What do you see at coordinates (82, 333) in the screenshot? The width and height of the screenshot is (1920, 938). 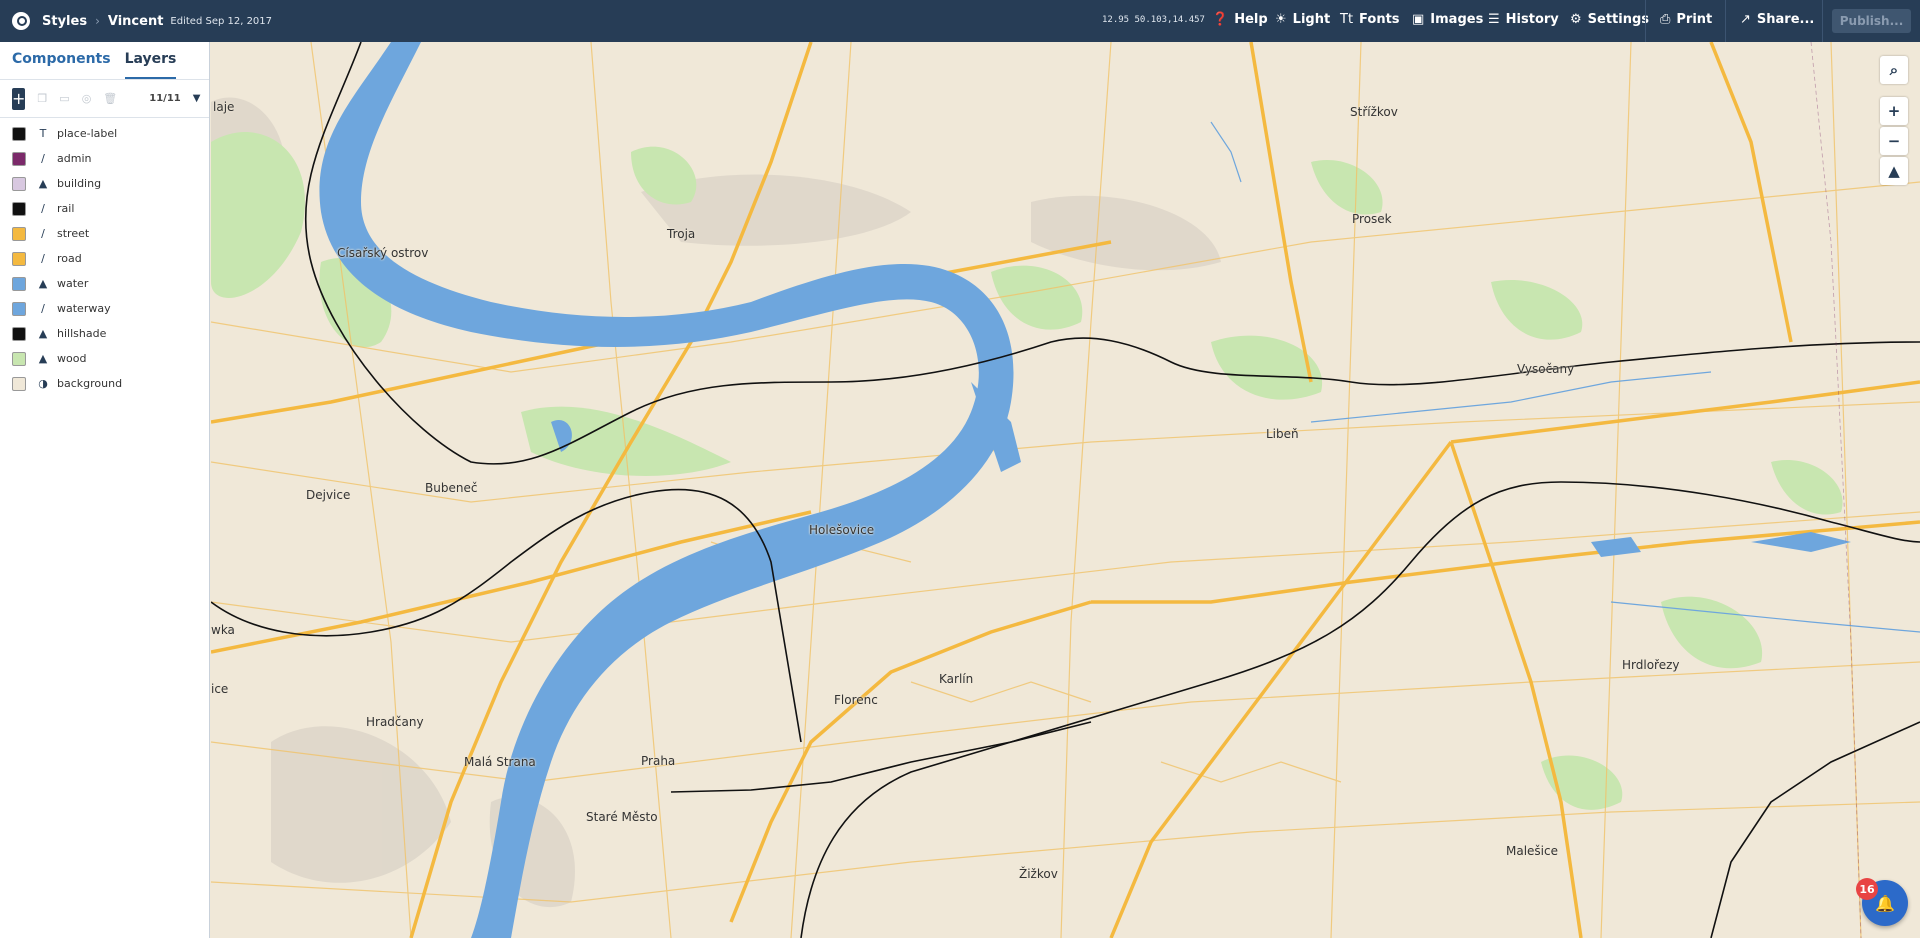 I see `layer-name: hillshade` at bounding box center [82, 333].